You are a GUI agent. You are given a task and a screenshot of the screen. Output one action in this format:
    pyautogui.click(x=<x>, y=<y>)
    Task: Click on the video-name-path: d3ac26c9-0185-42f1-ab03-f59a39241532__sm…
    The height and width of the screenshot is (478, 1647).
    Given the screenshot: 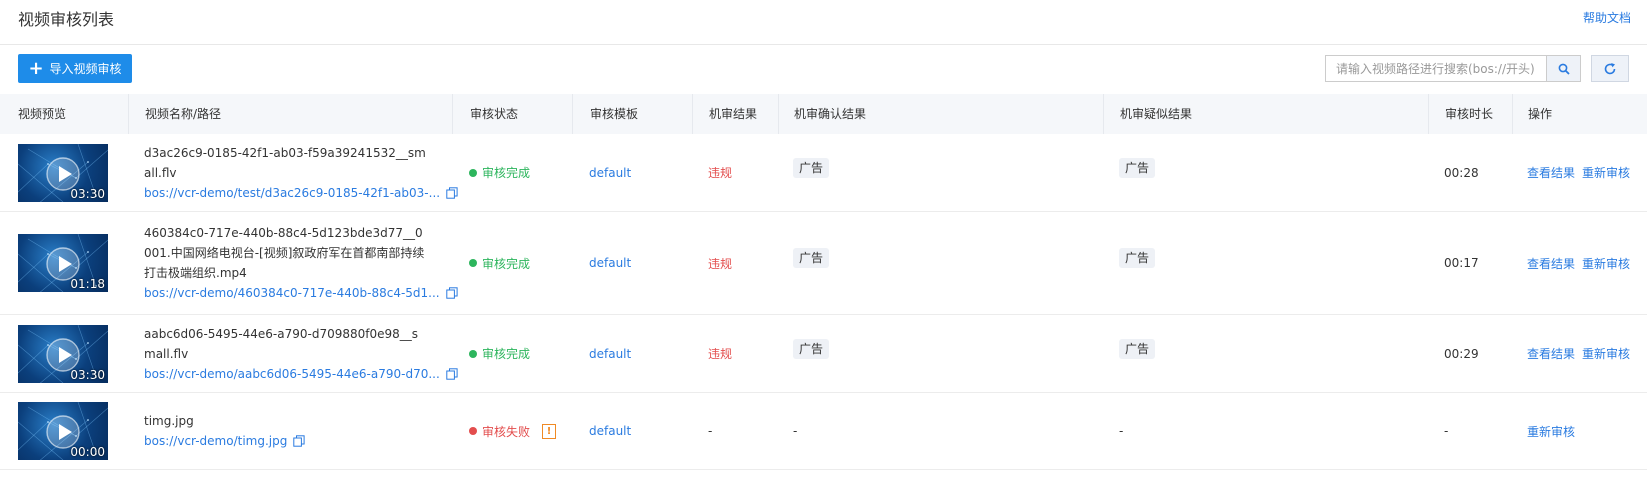 What is the action you would take?
    pyautogui.click(x=301, y=172)
    